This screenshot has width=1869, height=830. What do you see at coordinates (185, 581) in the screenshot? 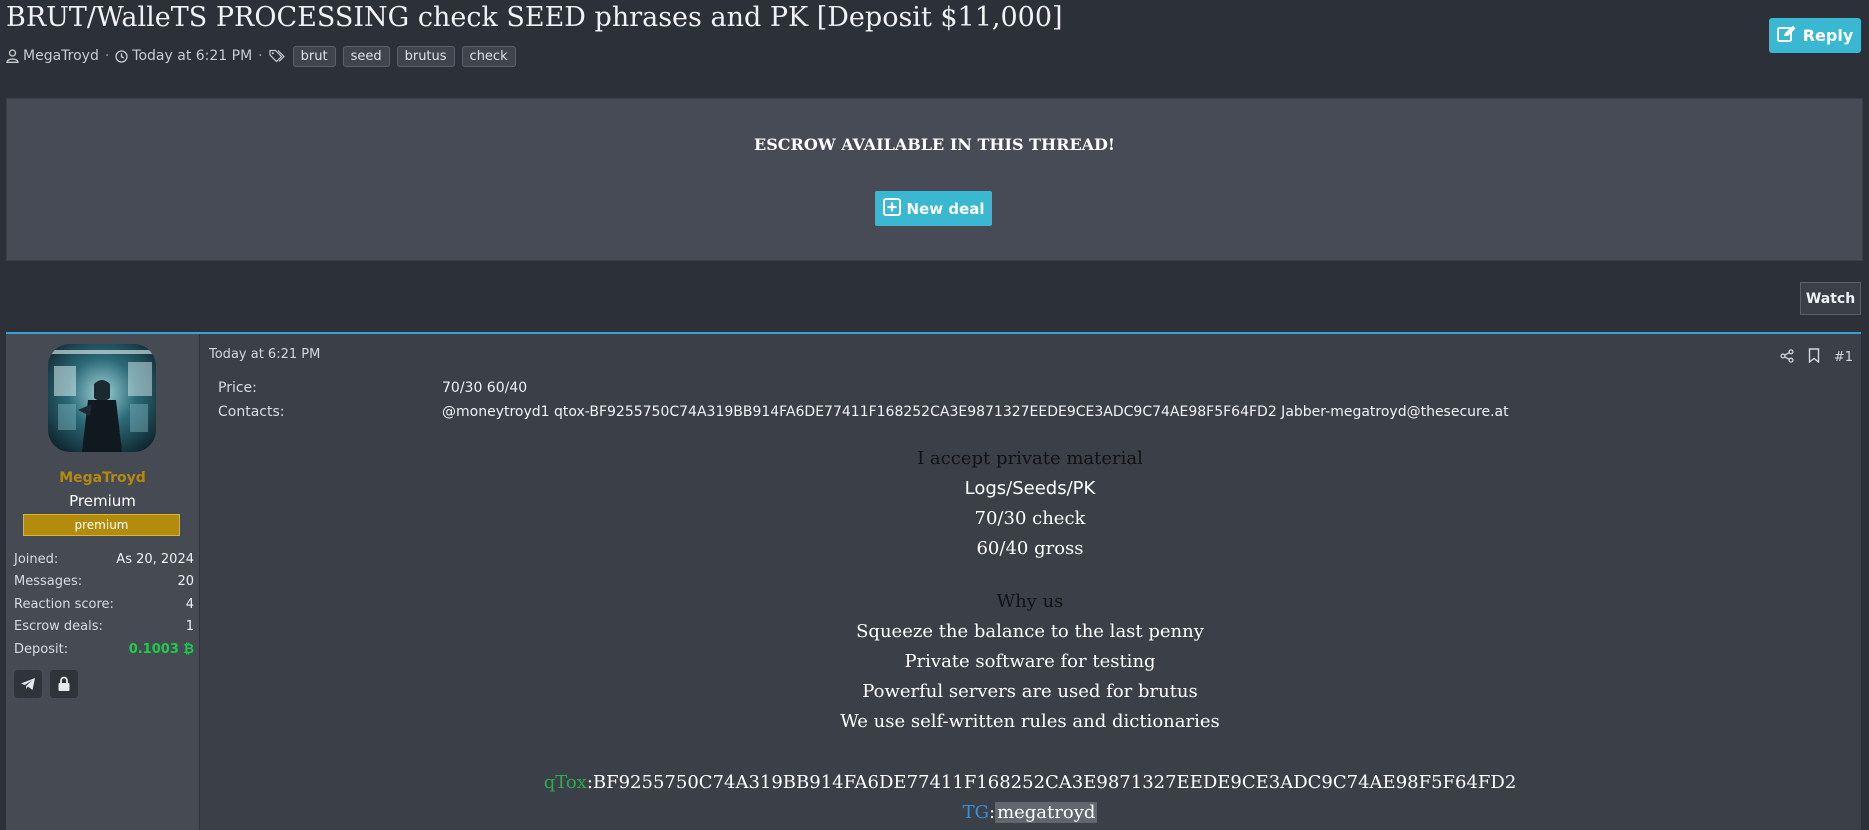
I see `stat-value: 20` at bounding box center [185, 581].